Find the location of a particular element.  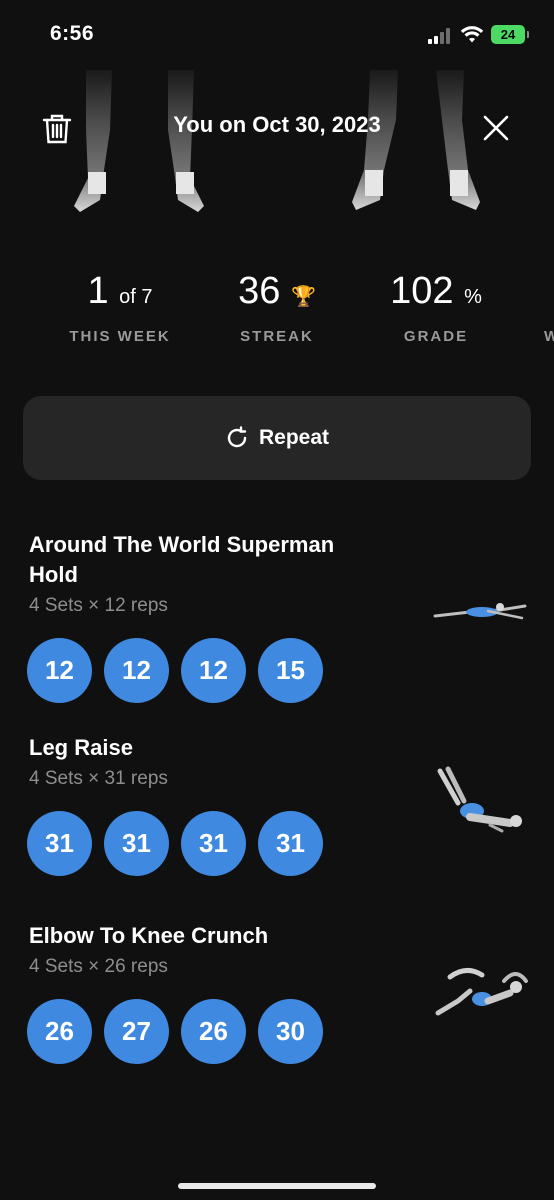

set-reps-button: 15 is located at coordinates (290, 670).